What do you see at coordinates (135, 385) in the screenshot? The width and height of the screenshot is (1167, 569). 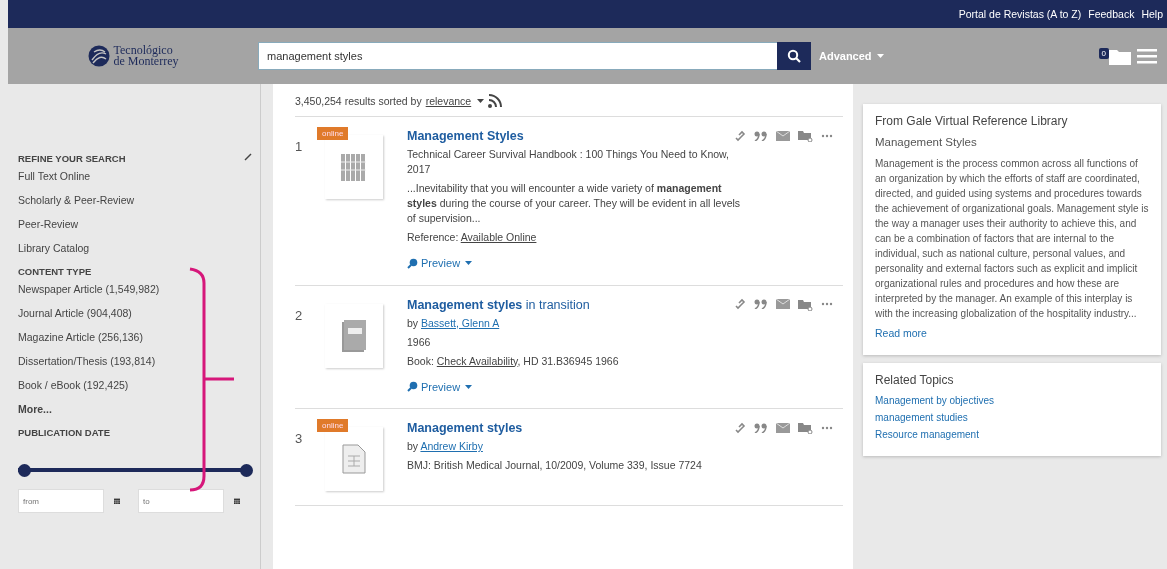 I see `filter-link: Book / eBook (192,425)` at bounding box center [135, 385].